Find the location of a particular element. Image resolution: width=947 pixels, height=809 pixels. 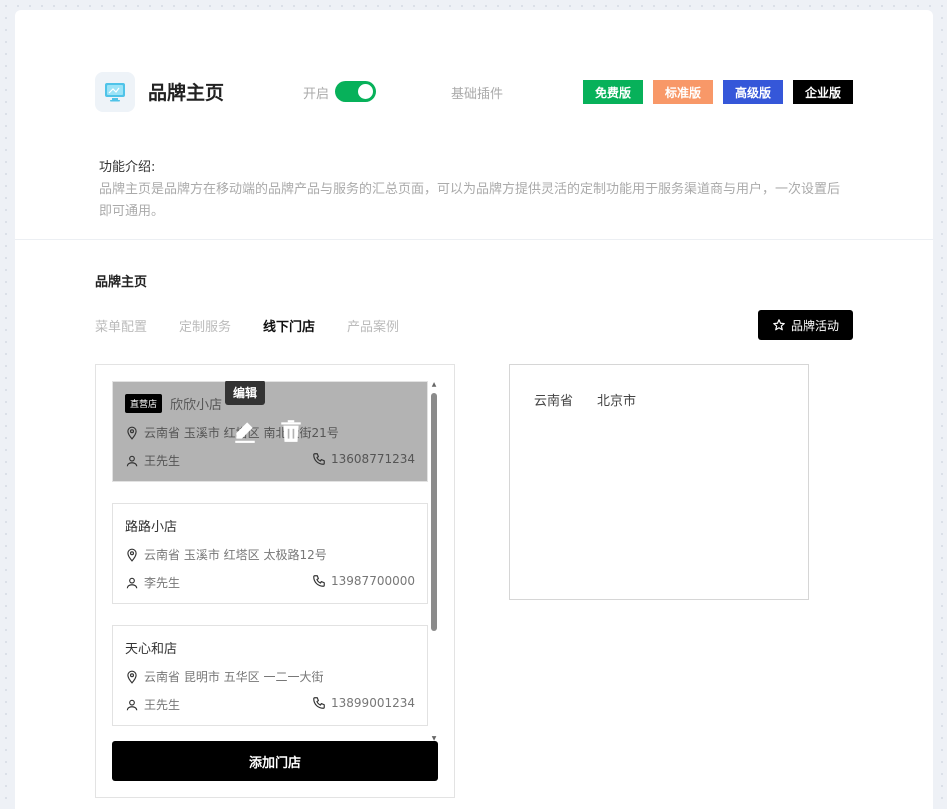

store-phone: 13899001234 is located at coordinates (373, 703).